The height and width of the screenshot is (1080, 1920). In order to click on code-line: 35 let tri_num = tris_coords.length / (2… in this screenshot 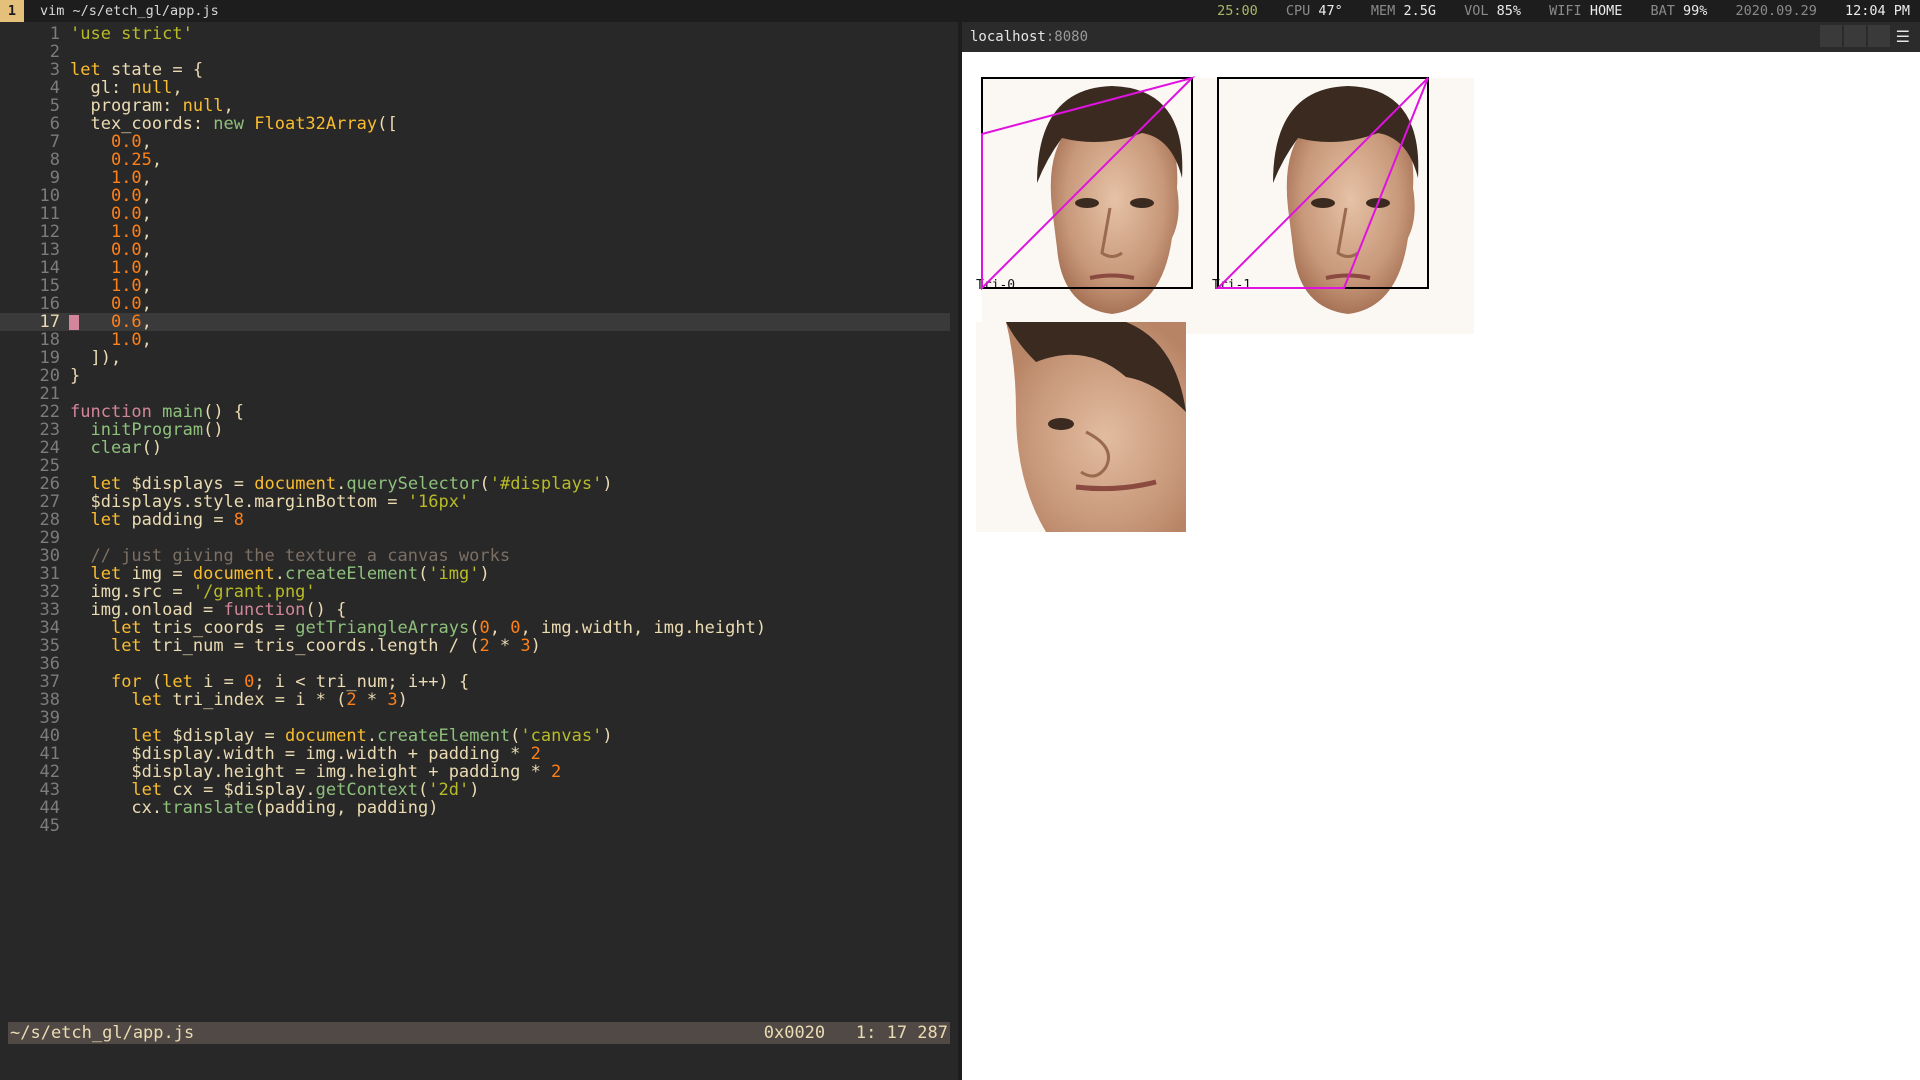, I will do `click(475, 646)`.